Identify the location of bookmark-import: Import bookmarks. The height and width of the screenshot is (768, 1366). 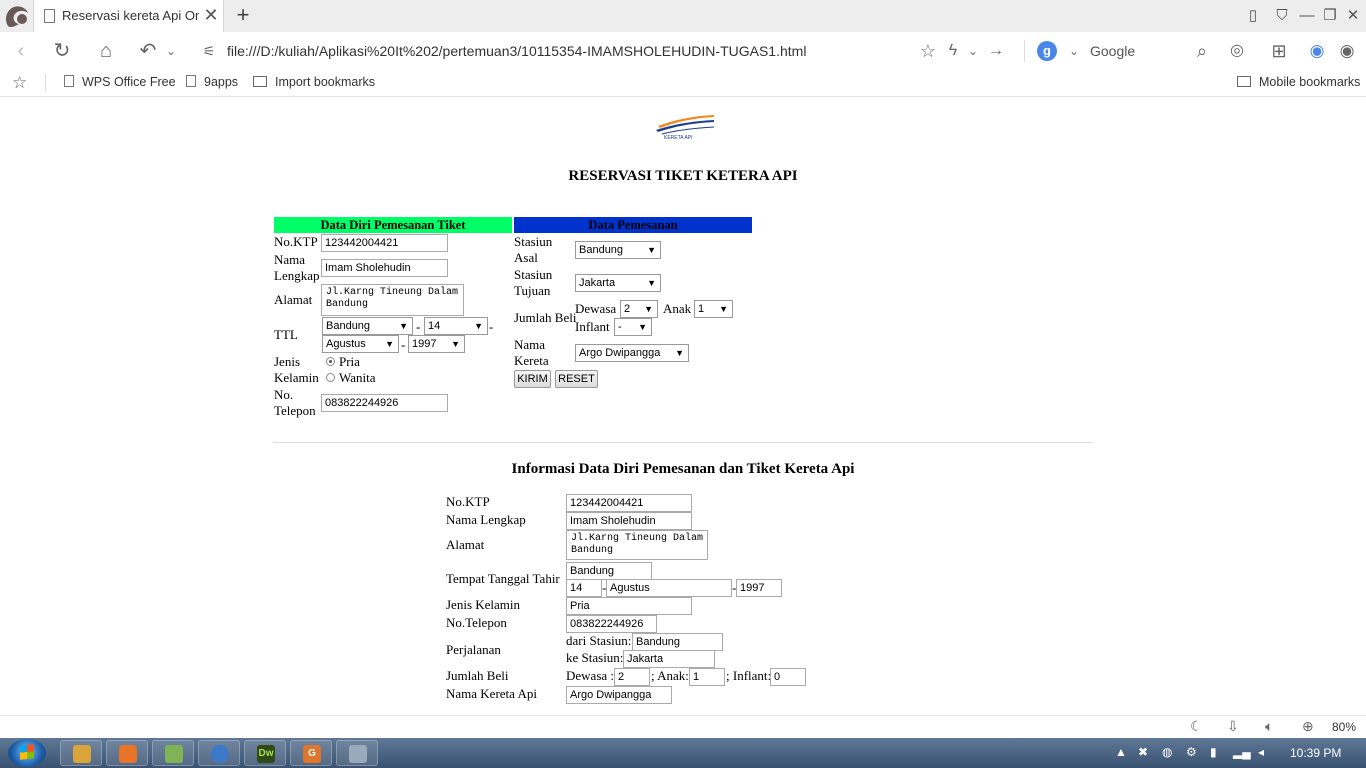
(314, 82).